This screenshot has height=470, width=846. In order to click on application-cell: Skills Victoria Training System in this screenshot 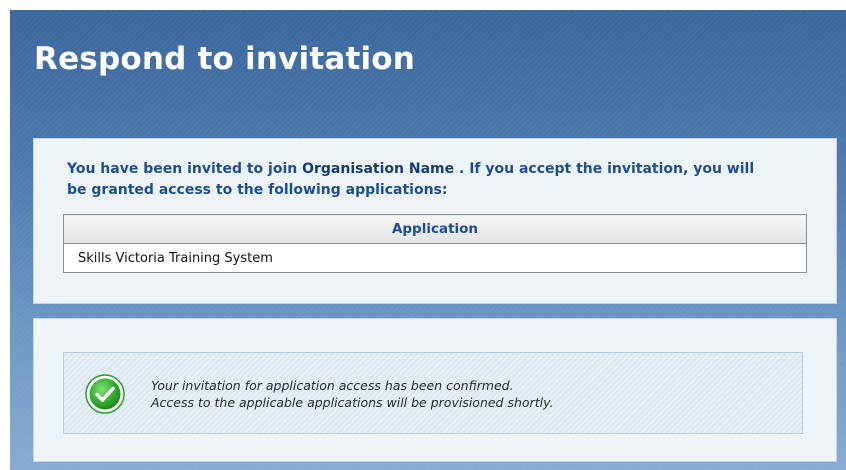, I will do `click(435, 258)`.